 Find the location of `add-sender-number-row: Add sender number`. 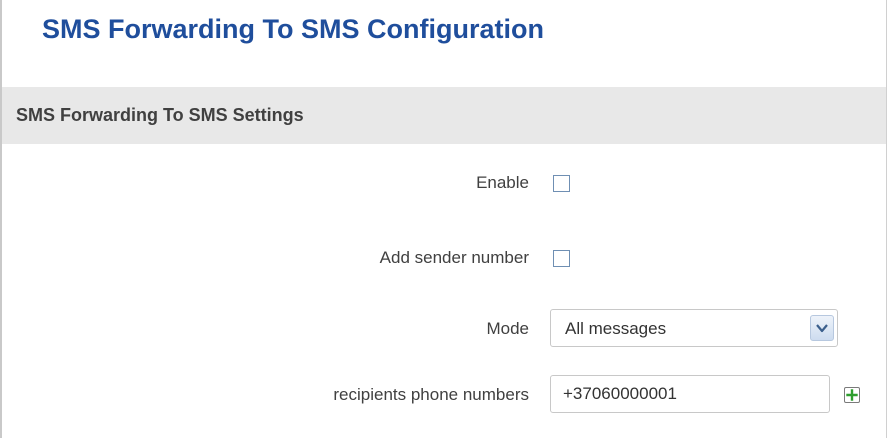

add-sender-number-row: Add sender number is located at coordinates (444, 258).